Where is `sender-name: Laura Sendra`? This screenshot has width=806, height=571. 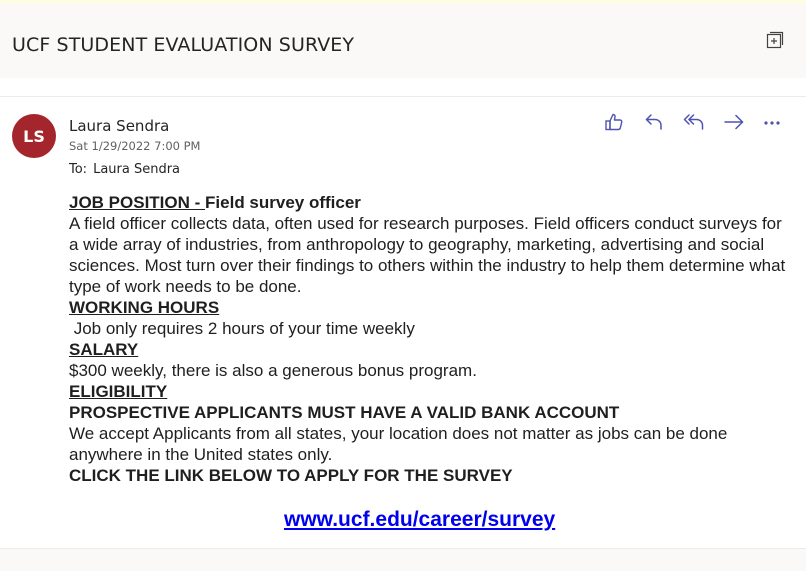
sender-name: Laura Sendra is located at coordinates (119, 126).